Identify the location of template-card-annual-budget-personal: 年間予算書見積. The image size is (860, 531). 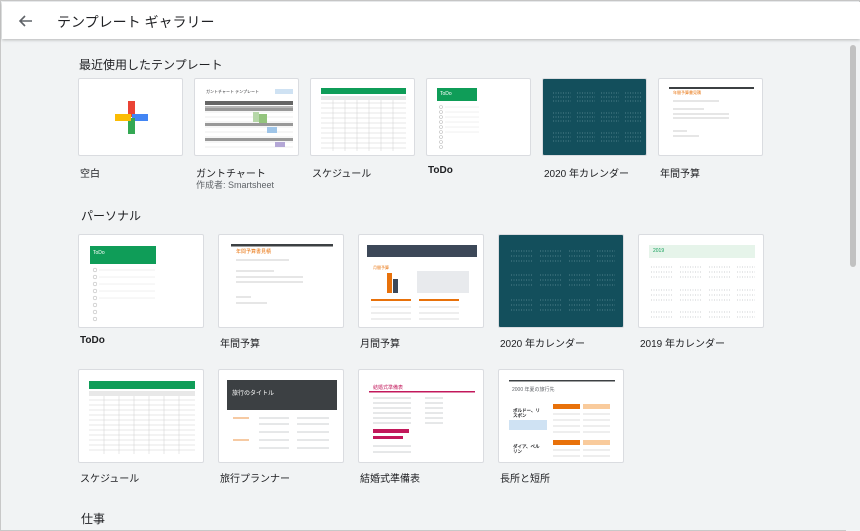
(281, 281).